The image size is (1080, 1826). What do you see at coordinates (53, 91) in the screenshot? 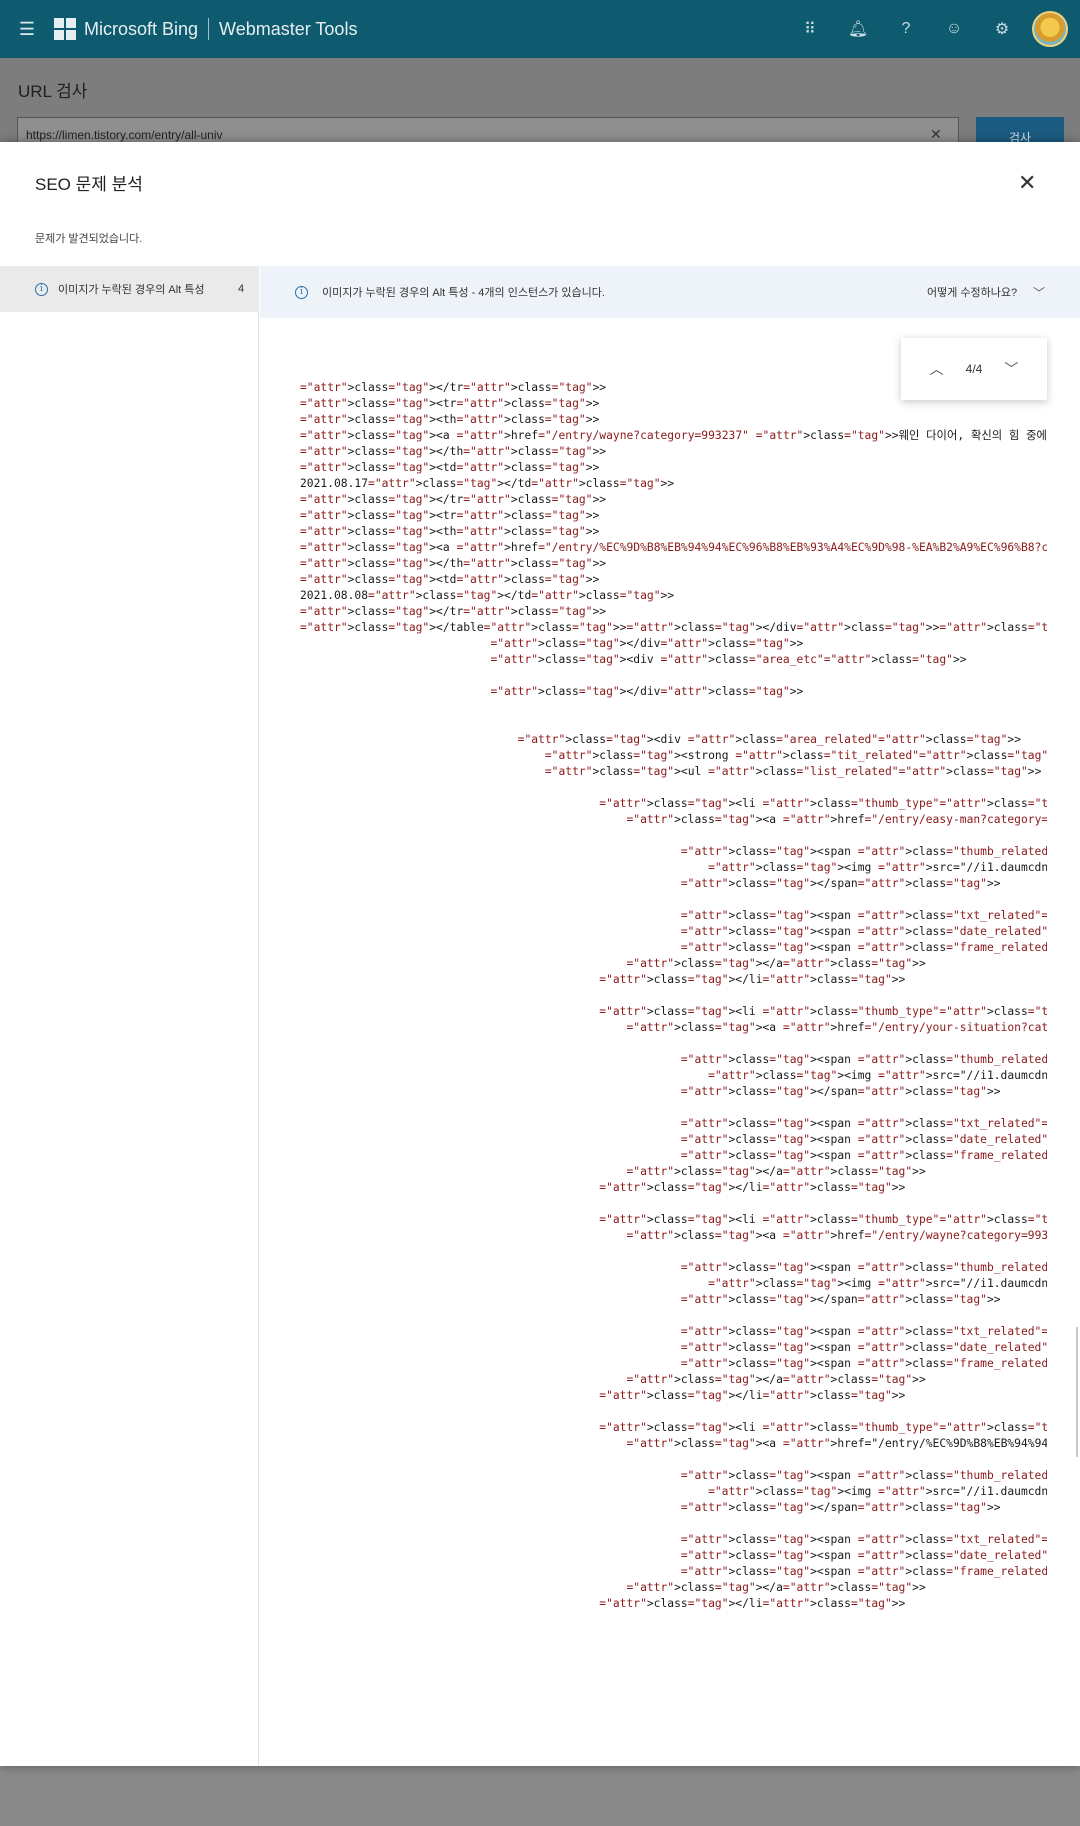
I see `page-title: URL 검사` at bounding box center [53, 91].